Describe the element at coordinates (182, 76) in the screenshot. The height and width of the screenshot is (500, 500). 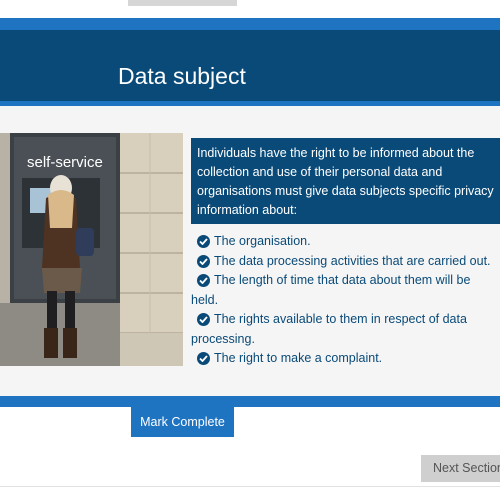
I see `page-title: Data subject` at that location.